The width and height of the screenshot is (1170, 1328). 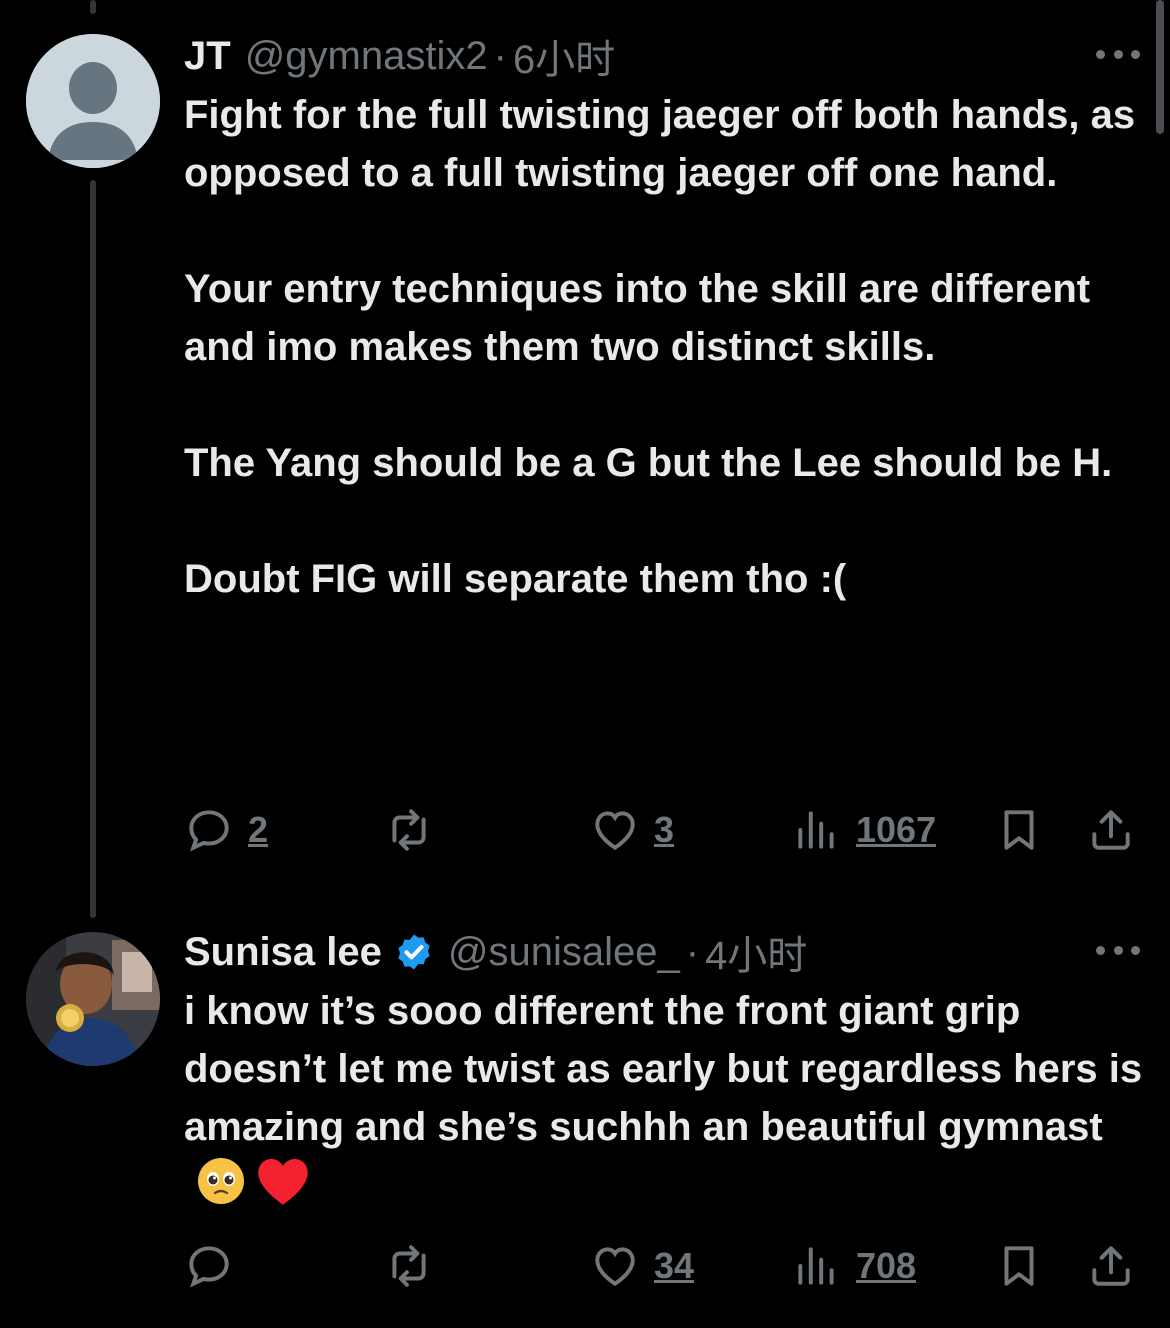 I want to click on tweet-actions: 2 3 1067, so click(x=664, y=830).